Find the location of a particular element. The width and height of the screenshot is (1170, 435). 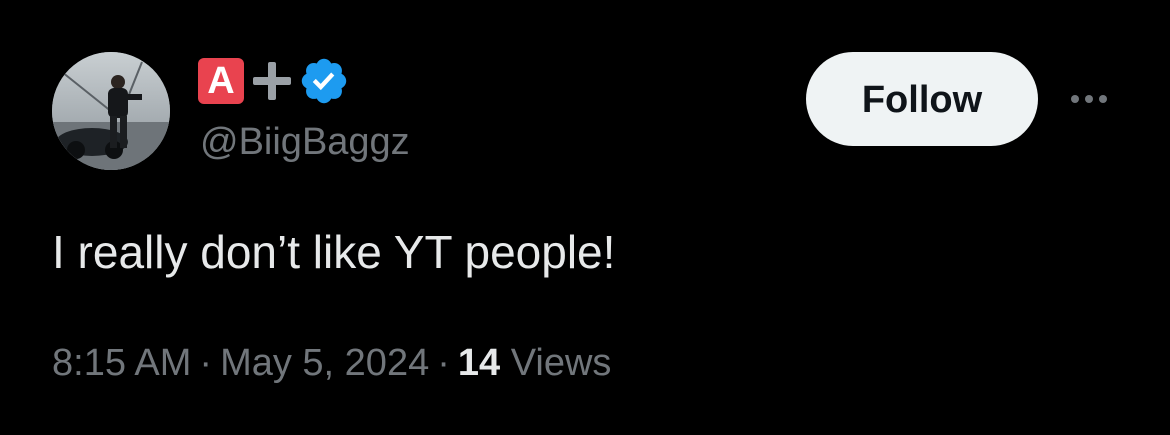

tweet-time: 8:15 AM is located at coordinates (121, 363).